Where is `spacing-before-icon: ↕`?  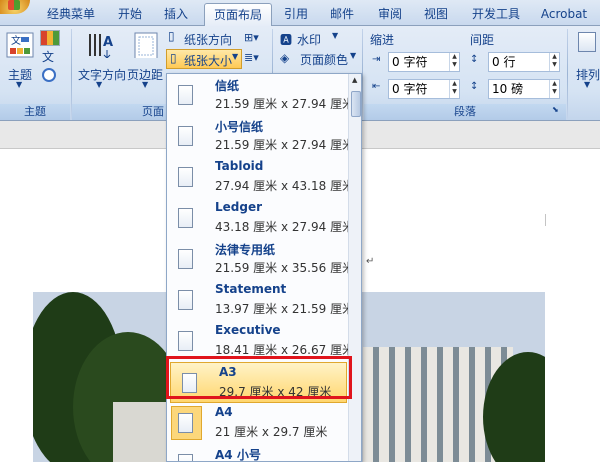
spacing-before-icon: ↕ is located at coordinates (474, 59).